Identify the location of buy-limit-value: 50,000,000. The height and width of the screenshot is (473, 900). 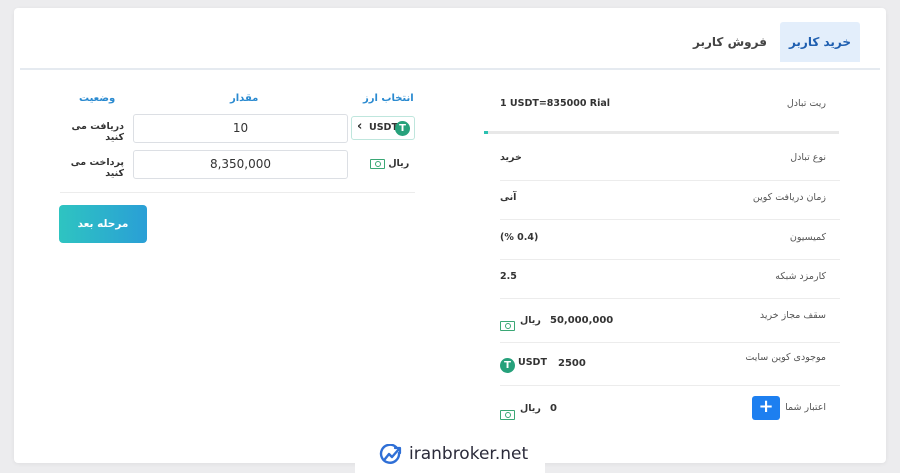
(582, 320).